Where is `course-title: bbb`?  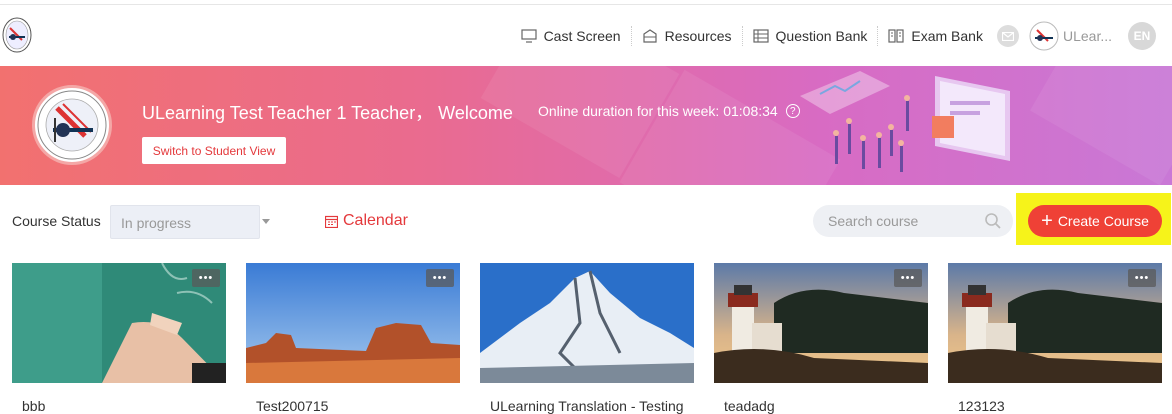
course-title: bbb is located at coordinates (33, 406).